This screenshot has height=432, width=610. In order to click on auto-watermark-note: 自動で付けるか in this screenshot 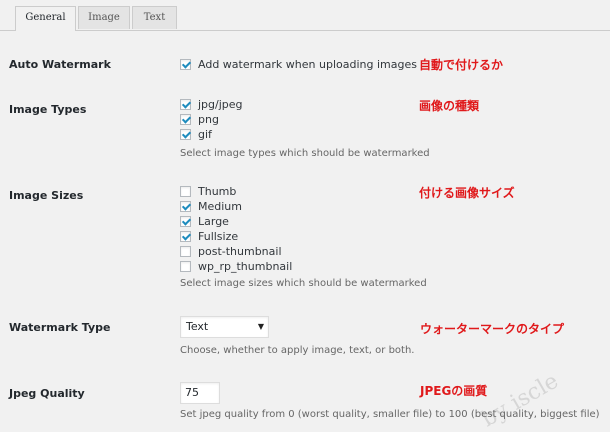, I will do `click(461, 65)`.